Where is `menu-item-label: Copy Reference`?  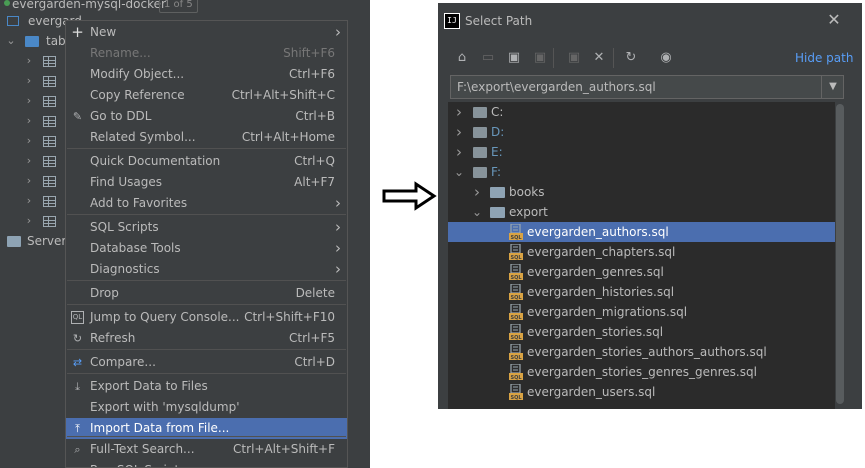
menu-item-label: Copy Reference is located at coordinates (137, 95).